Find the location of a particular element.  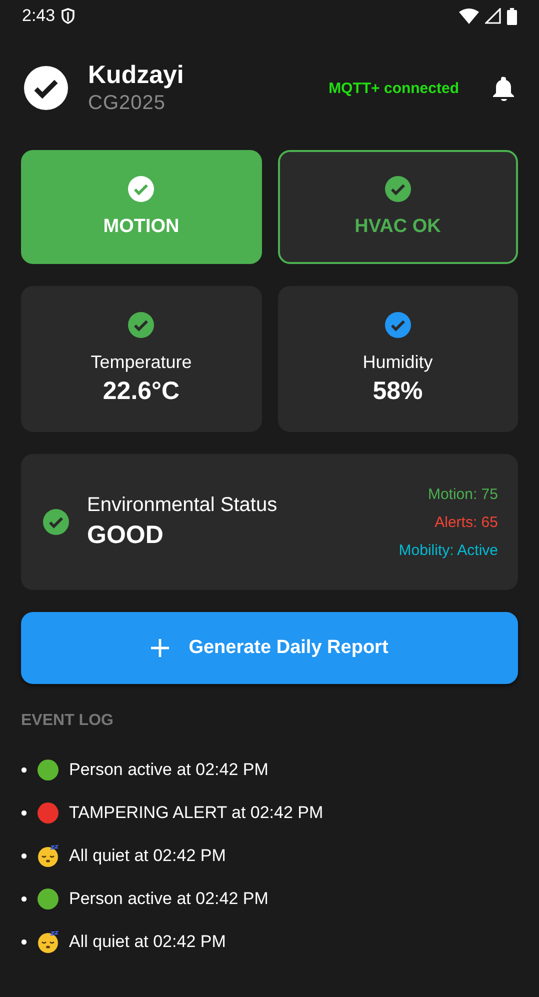

wifi-icon is located at coordinates (469, 16).